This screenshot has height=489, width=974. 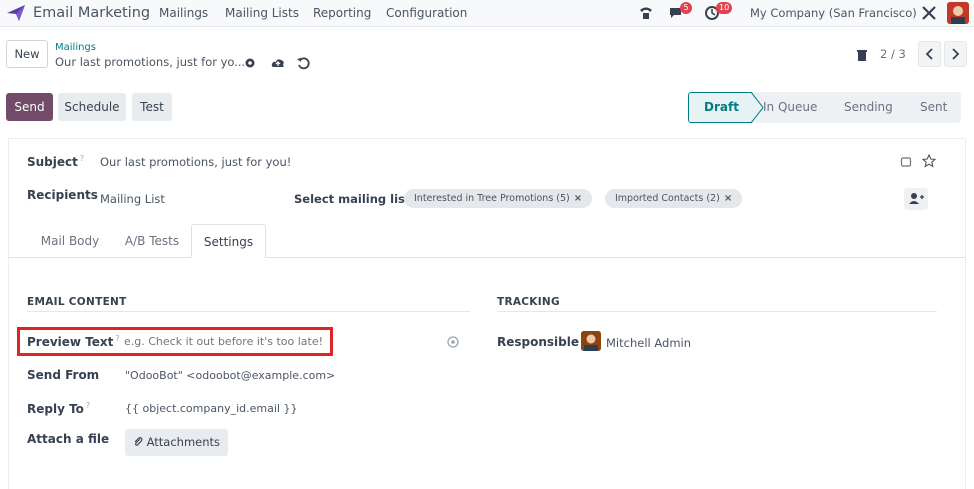 I want to click on tag-interested-in-tree-promotions: Interested in Tree Promotions (5) ×, so click(x=498, y=198).